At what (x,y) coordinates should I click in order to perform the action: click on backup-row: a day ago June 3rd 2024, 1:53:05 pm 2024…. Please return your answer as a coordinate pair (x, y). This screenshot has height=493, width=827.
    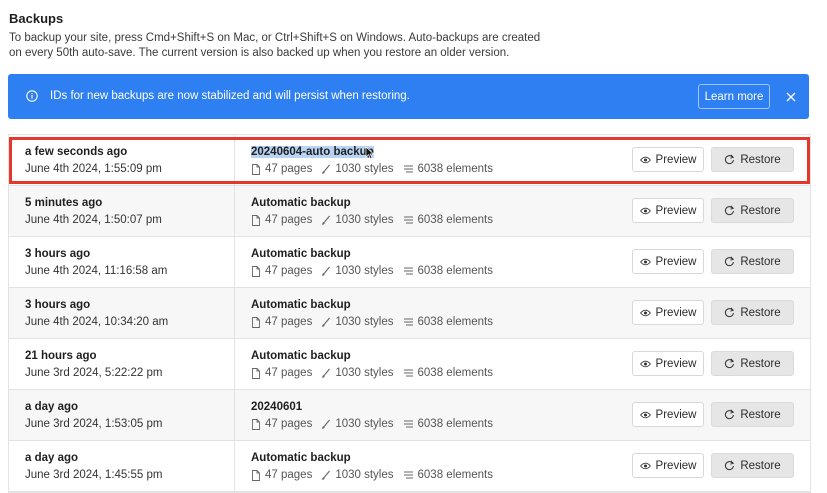
    Looking at the image, I should click on (409, 415).